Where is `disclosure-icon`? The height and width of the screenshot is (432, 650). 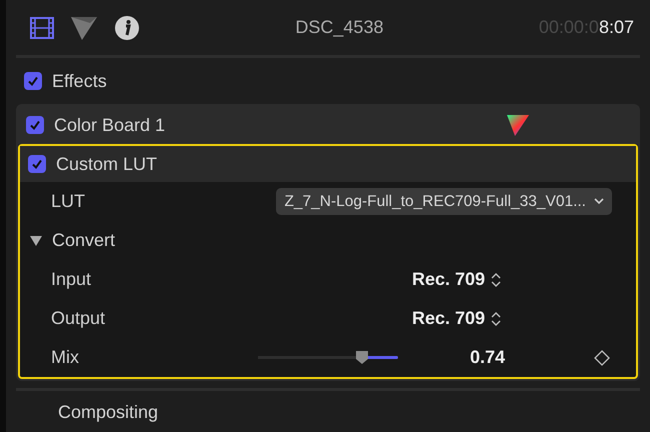 disclosure-icon is located at coordinates (36, 240).